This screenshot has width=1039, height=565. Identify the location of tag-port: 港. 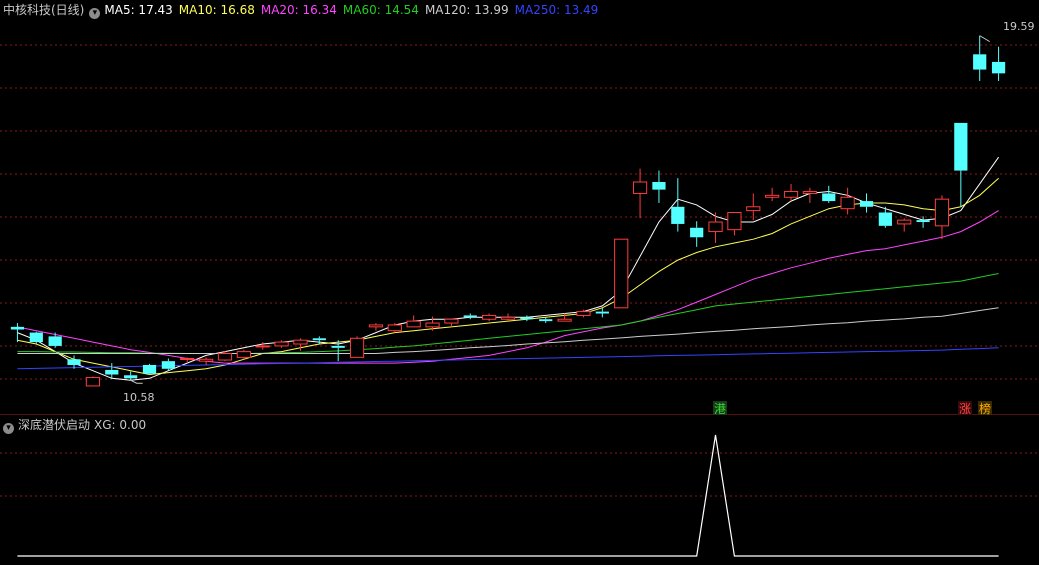
(720, 408).